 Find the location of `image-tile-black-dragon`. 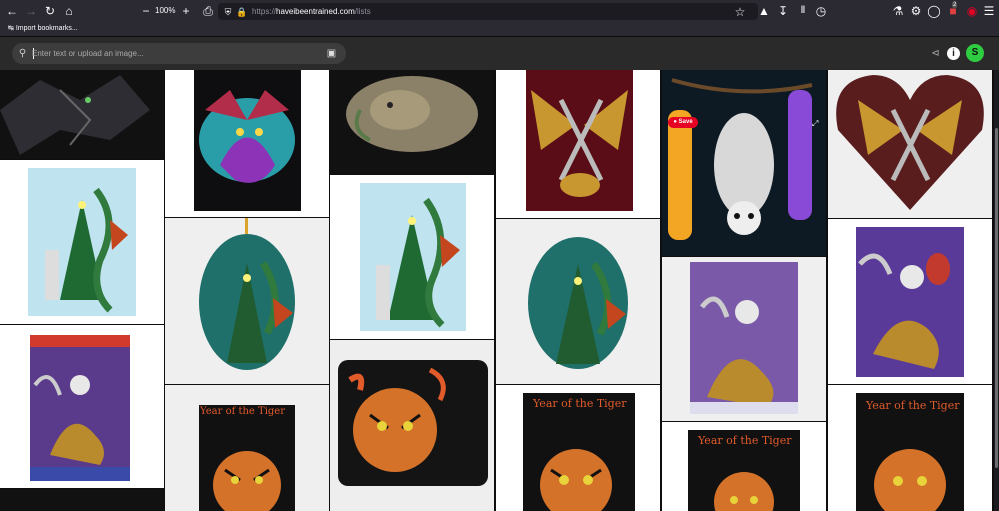

image-tile-black-dragon is located at coordinates (82, 114).